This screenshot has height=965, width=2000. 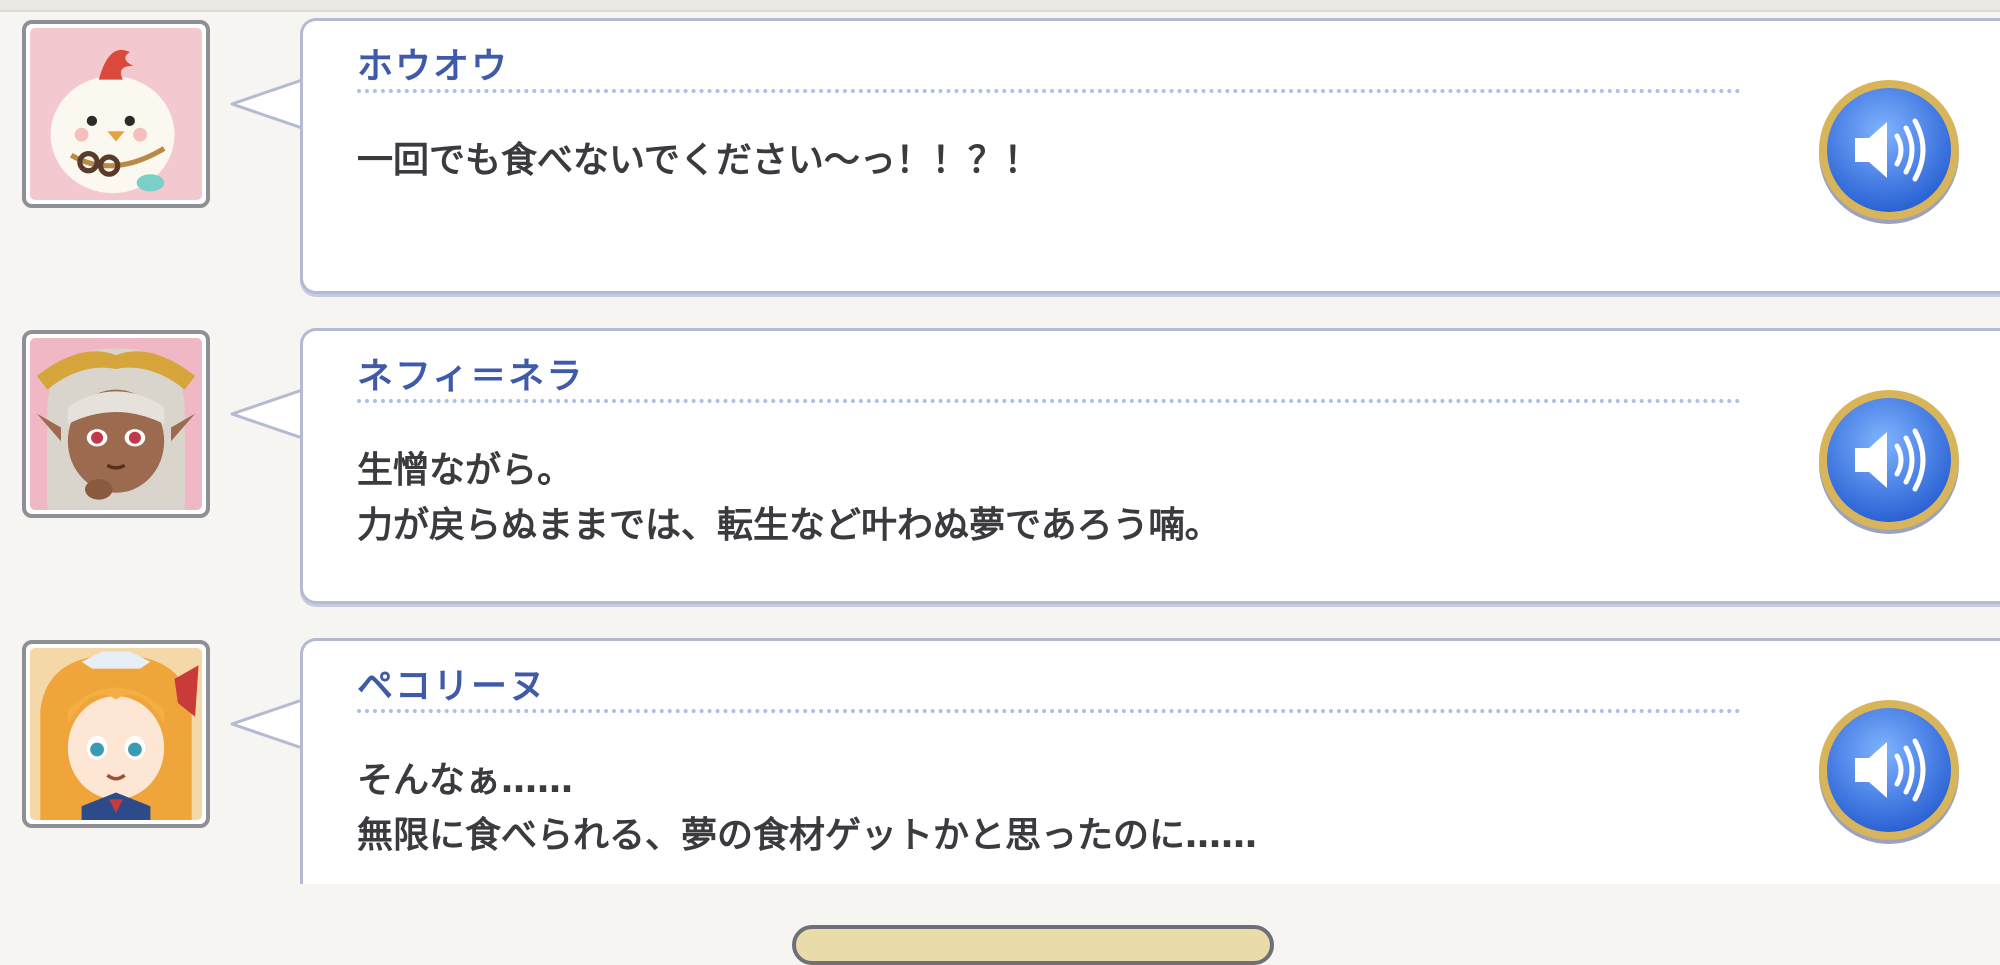 I want to click on dialogue-text: 一回でも食べないでください〜っ！！？！, so click(x=1007, y=160).